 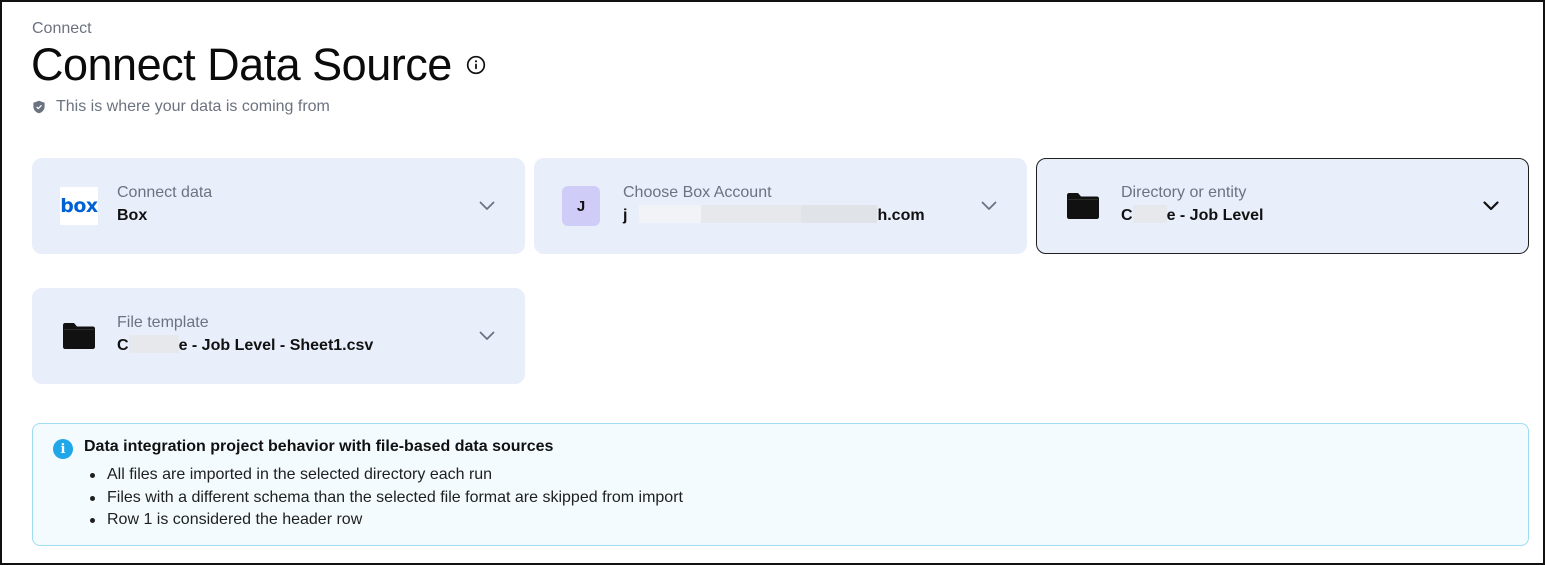 I want to click on box-account-label: Choose Box Account, so click(x=697, y=192).